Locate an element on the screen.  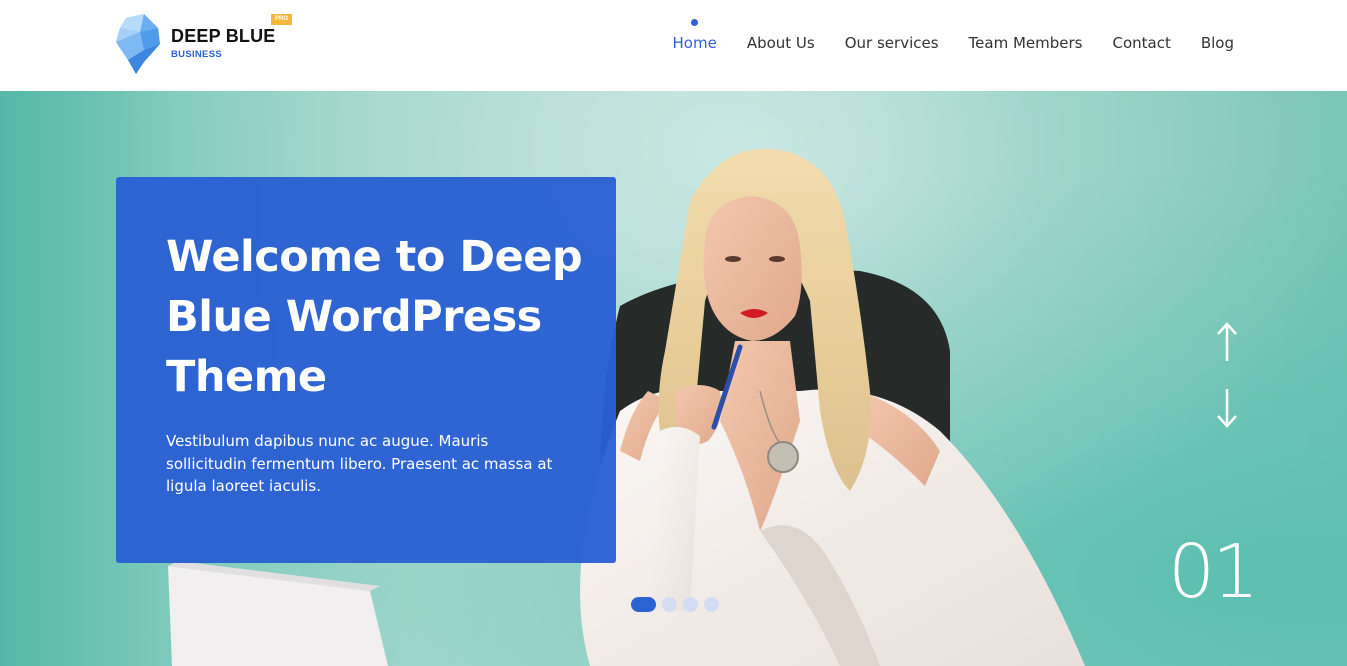
iceberg-icon is located at coordinates (138, 44).